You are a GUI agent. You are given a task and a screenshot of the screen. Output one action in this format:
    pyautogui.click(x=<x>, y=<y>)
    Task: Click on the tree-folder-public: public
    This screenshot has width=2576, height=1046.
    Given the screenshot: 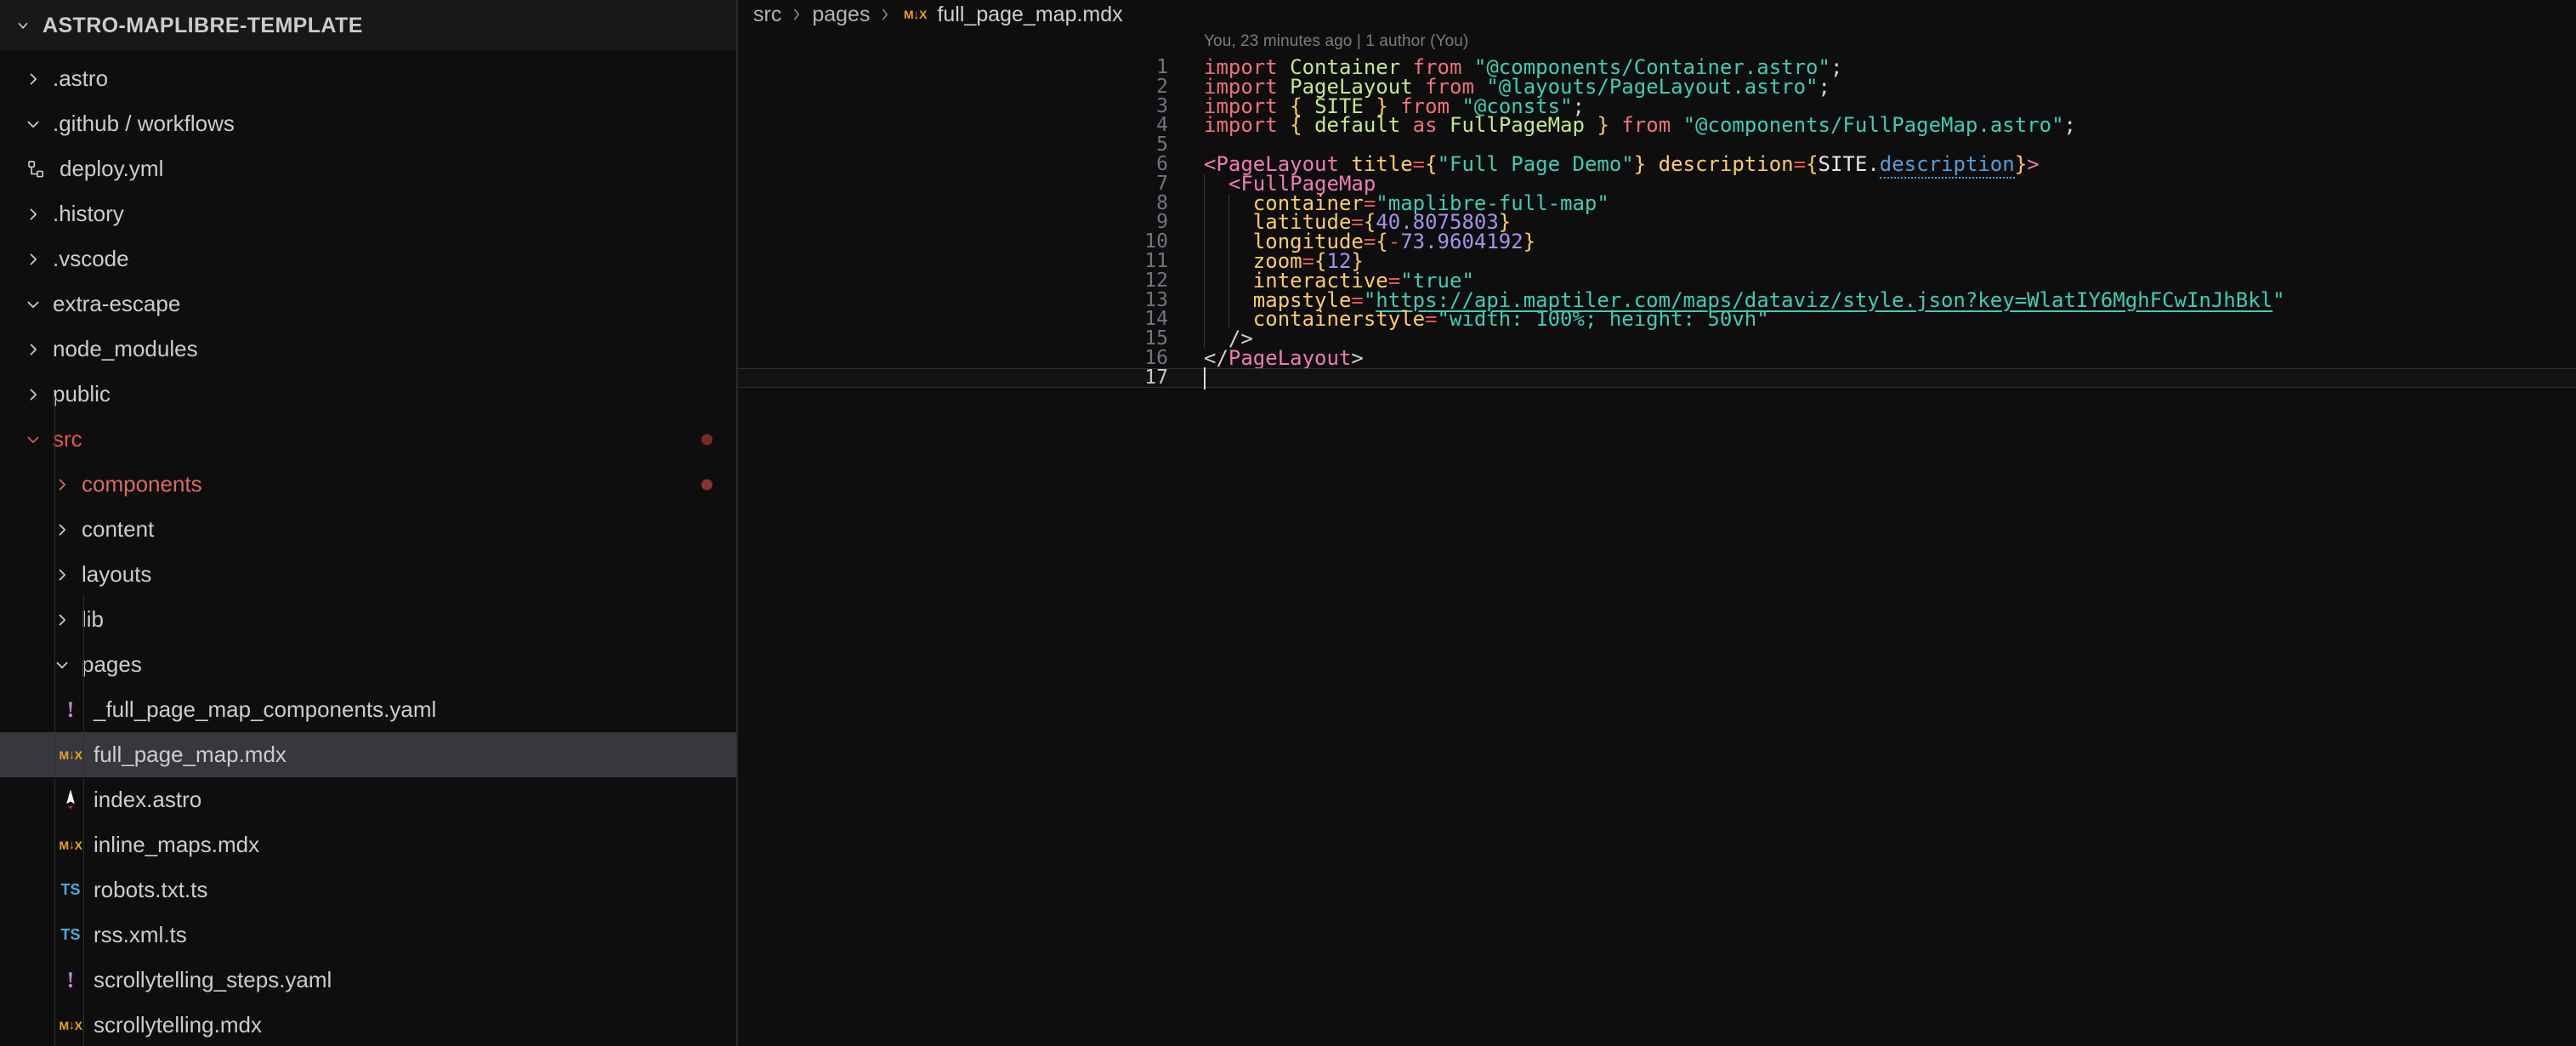 What is the action you would take?
    pyautogui.click(x=368, y=394)
    